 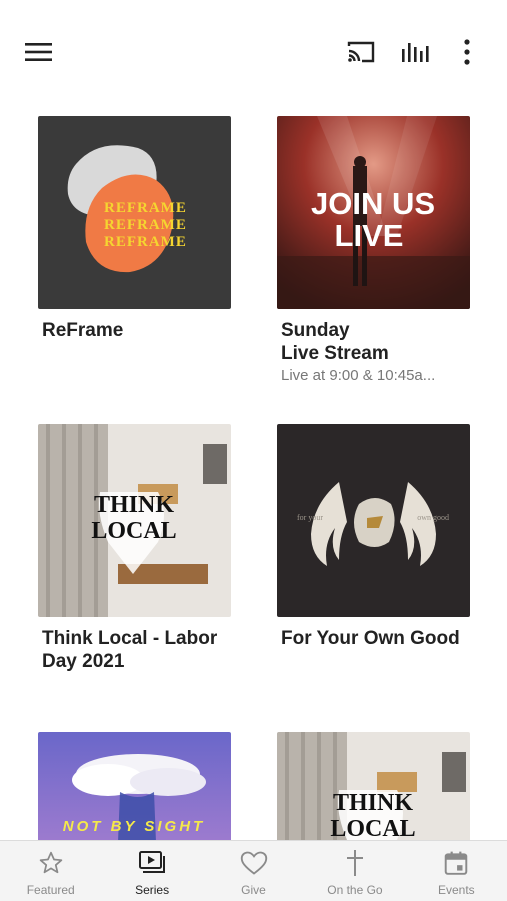 I want to click on series-artwork-live-stream: JOIN US LIVE, so click(x=373, y=212).